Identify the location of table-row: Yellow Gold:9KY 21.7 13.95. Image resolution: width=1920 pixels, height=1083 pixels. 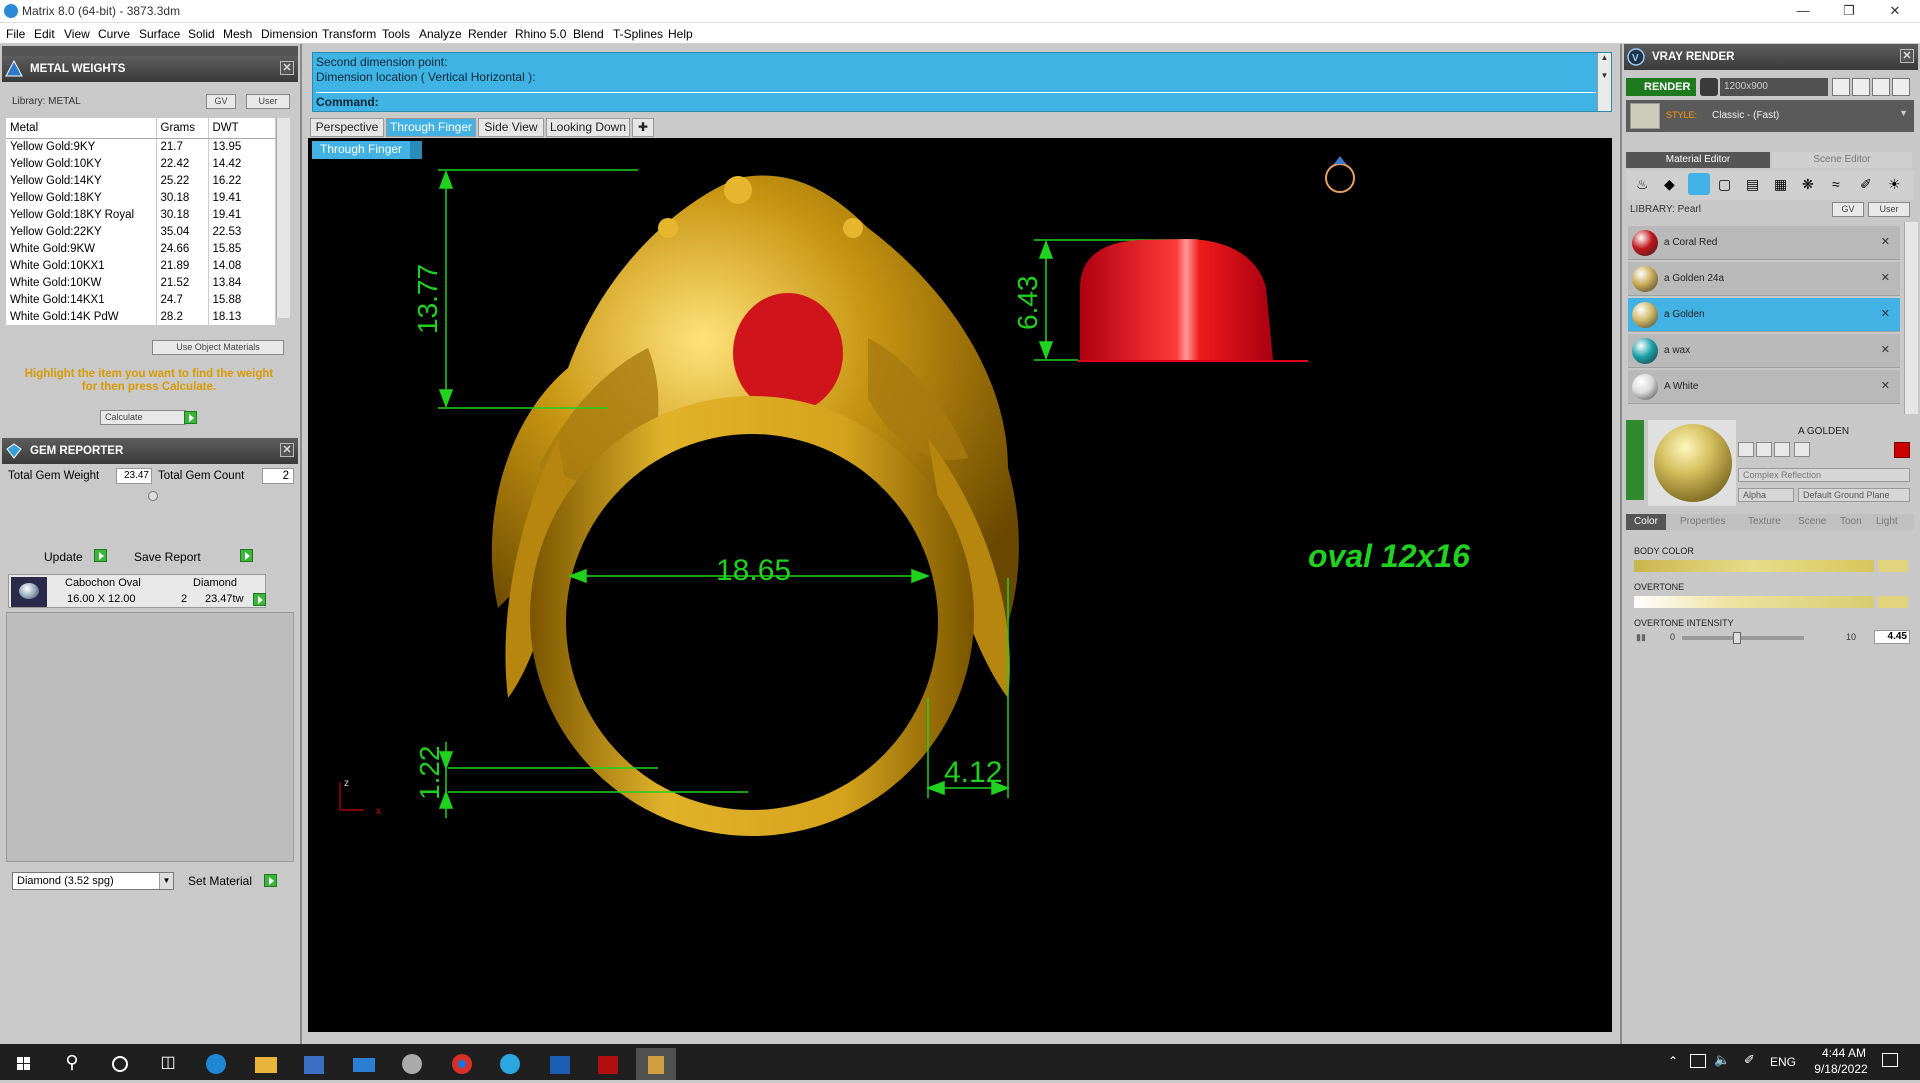
(141, 146).